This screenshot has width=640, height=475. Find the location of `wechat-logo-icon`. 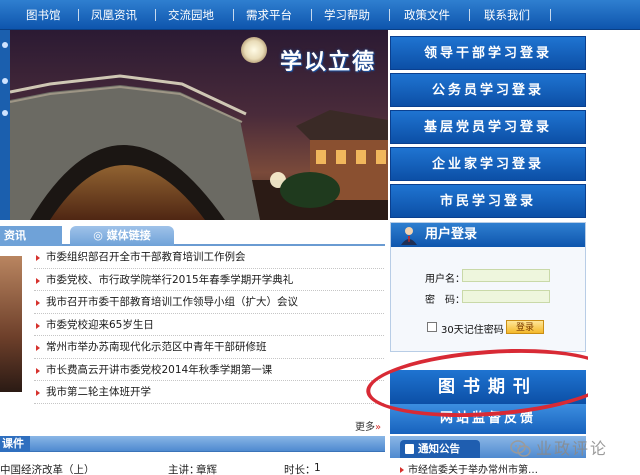

wechat-logo-icon is located at coordinates (520, 448).